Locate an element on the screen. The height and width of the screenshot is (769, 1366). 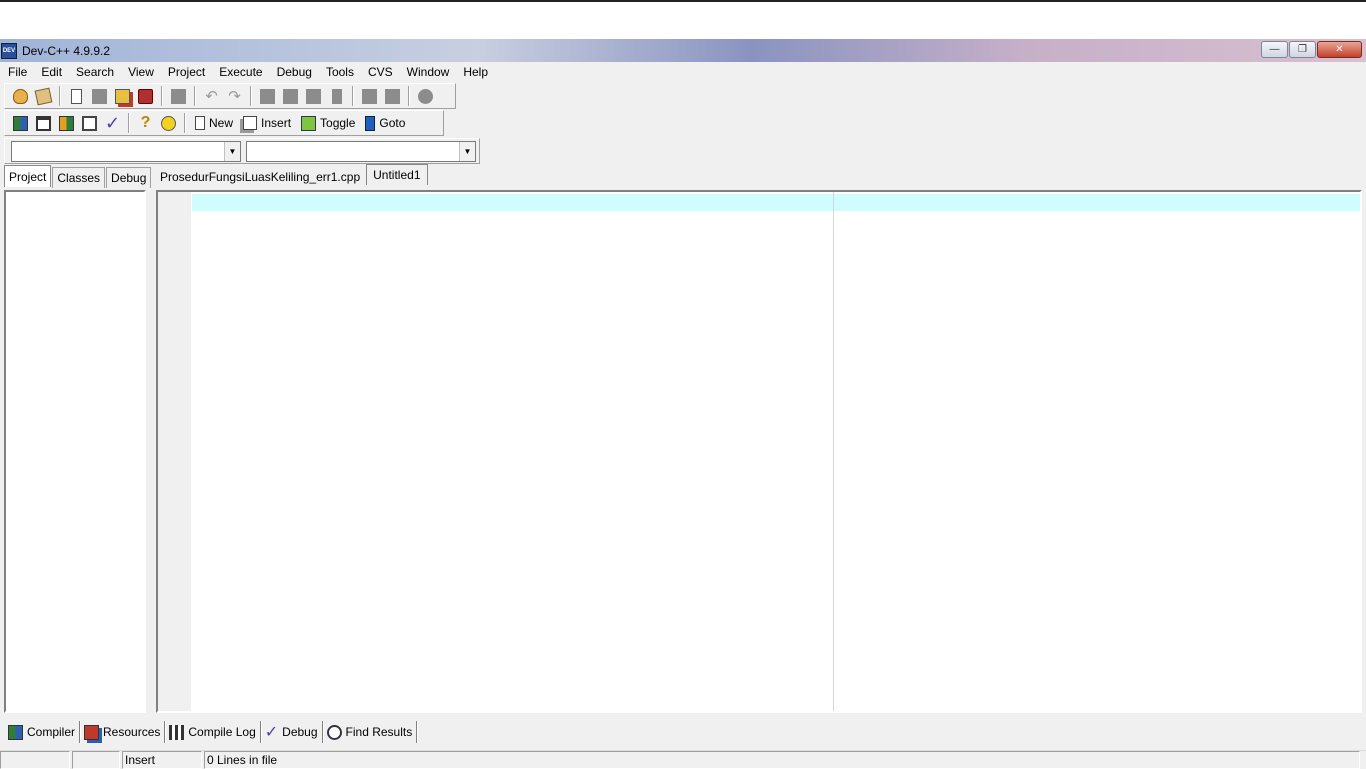
help-button: ? is located at coordinates (145, 123).